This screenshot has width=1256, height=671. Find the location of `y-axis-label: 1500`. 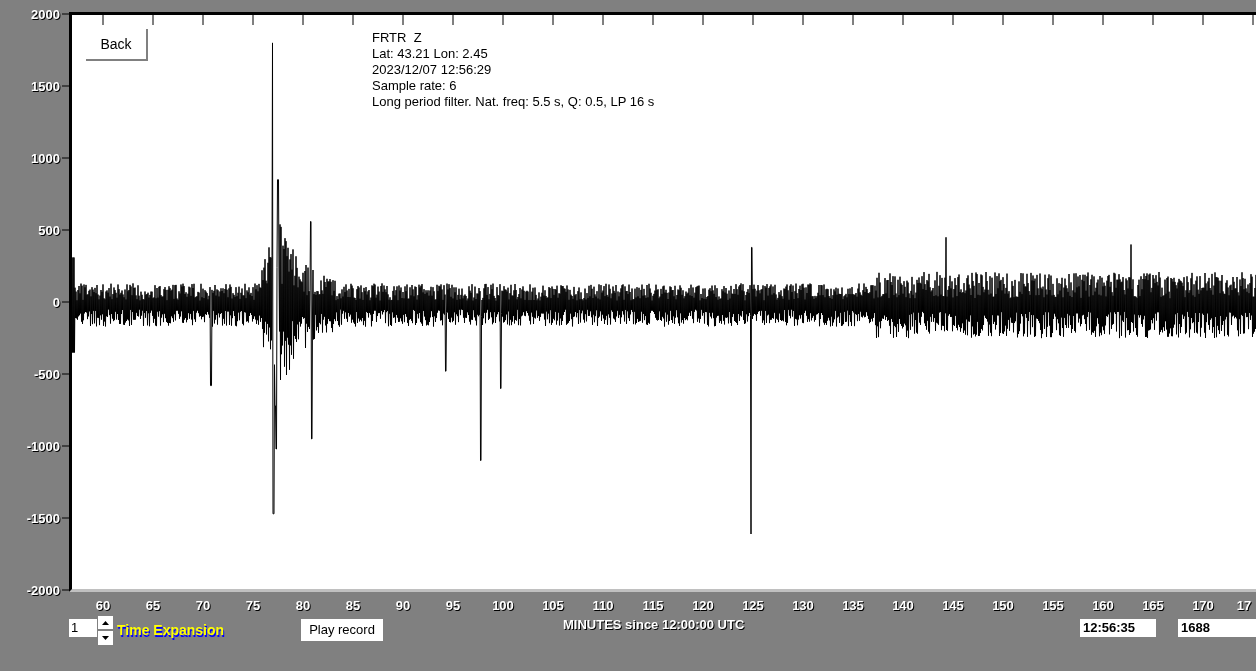

y-axis-label: 1500 is located at coordinates (45, 86).